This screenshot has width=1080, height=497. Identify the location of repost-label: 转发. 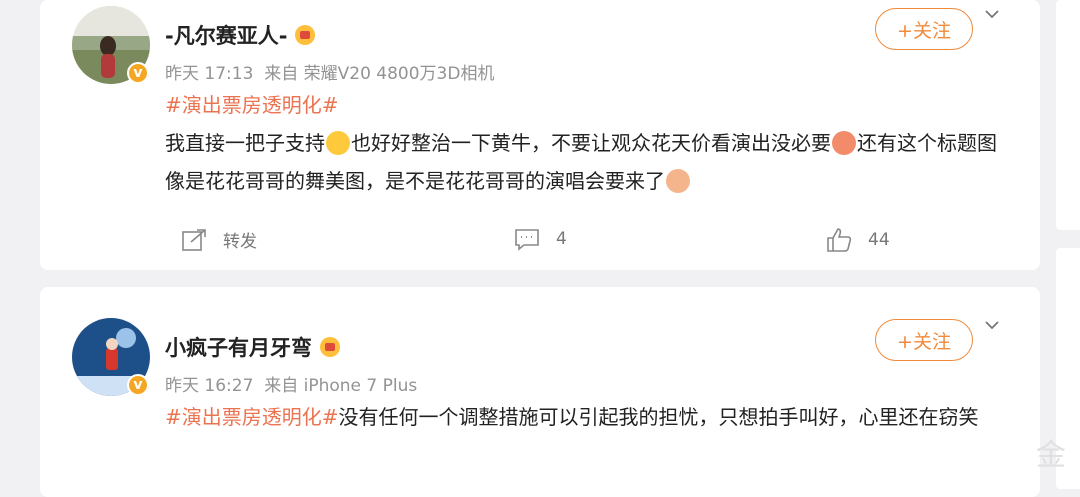
(240, 242).